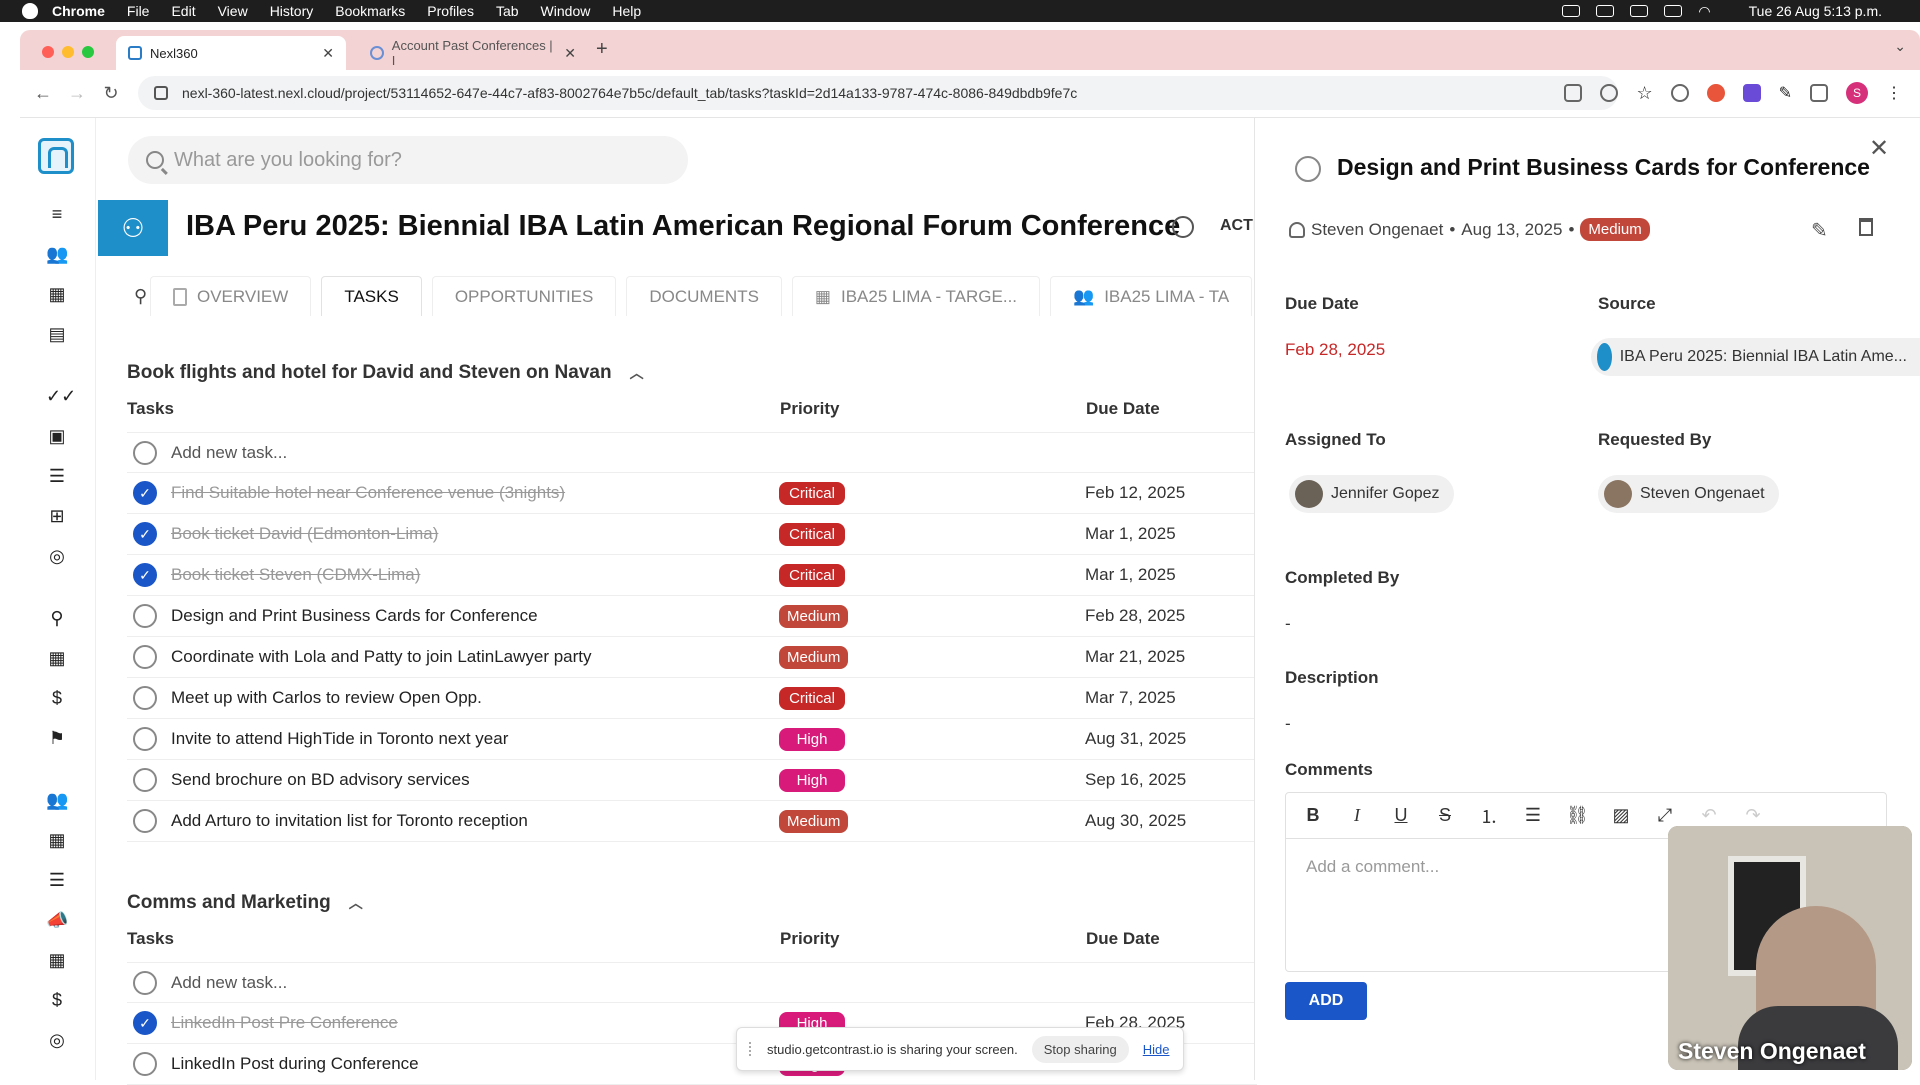 The height and width of the screenshot is (1085, 1920). What do you see at coordinates (1866, 227) in the screenshot?
I see `trash-icon` at bounding box center [1866, 227].